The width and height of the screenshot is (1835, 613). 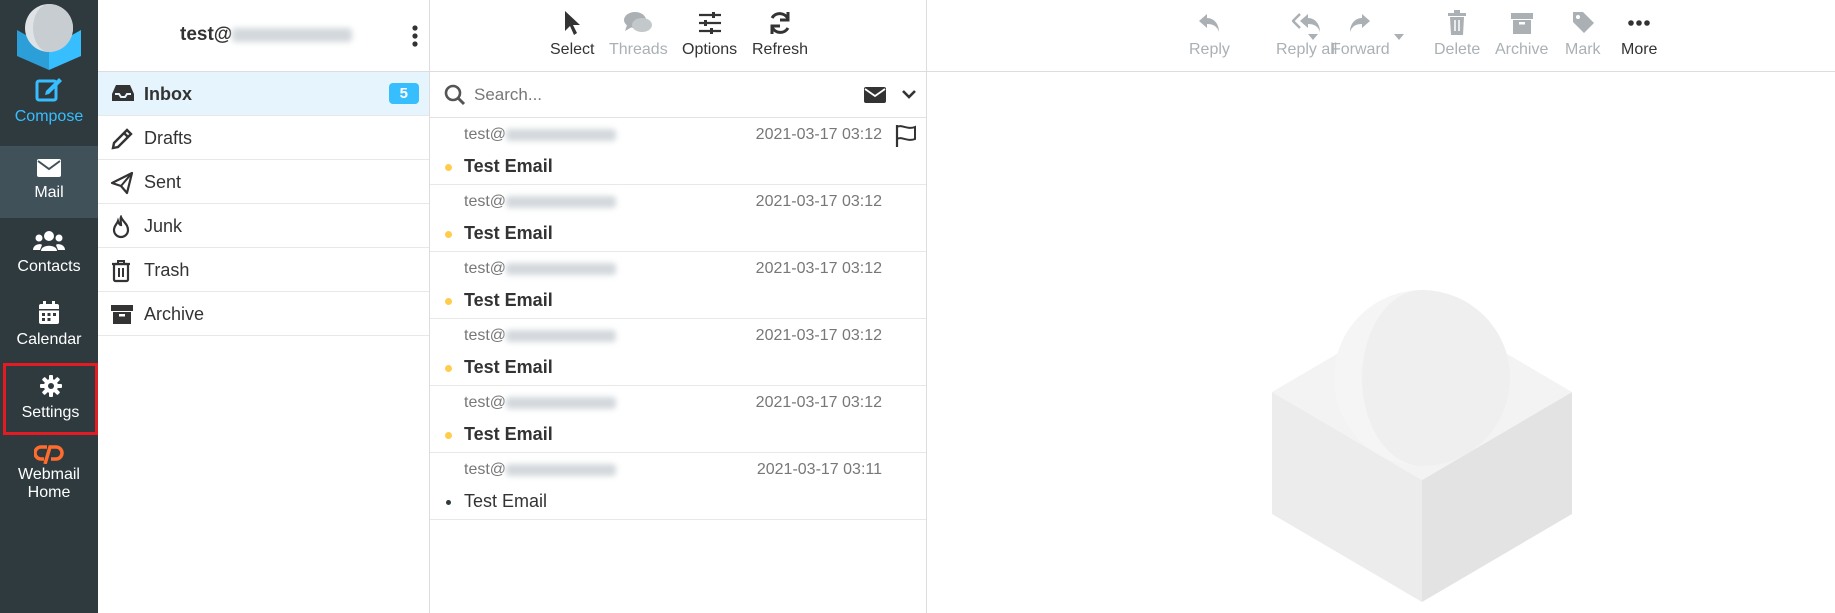 What do you see at coordinates (403, 93) in the screenshot?
I see `unread-count-badge: 5` at bounding box center [403, 93].